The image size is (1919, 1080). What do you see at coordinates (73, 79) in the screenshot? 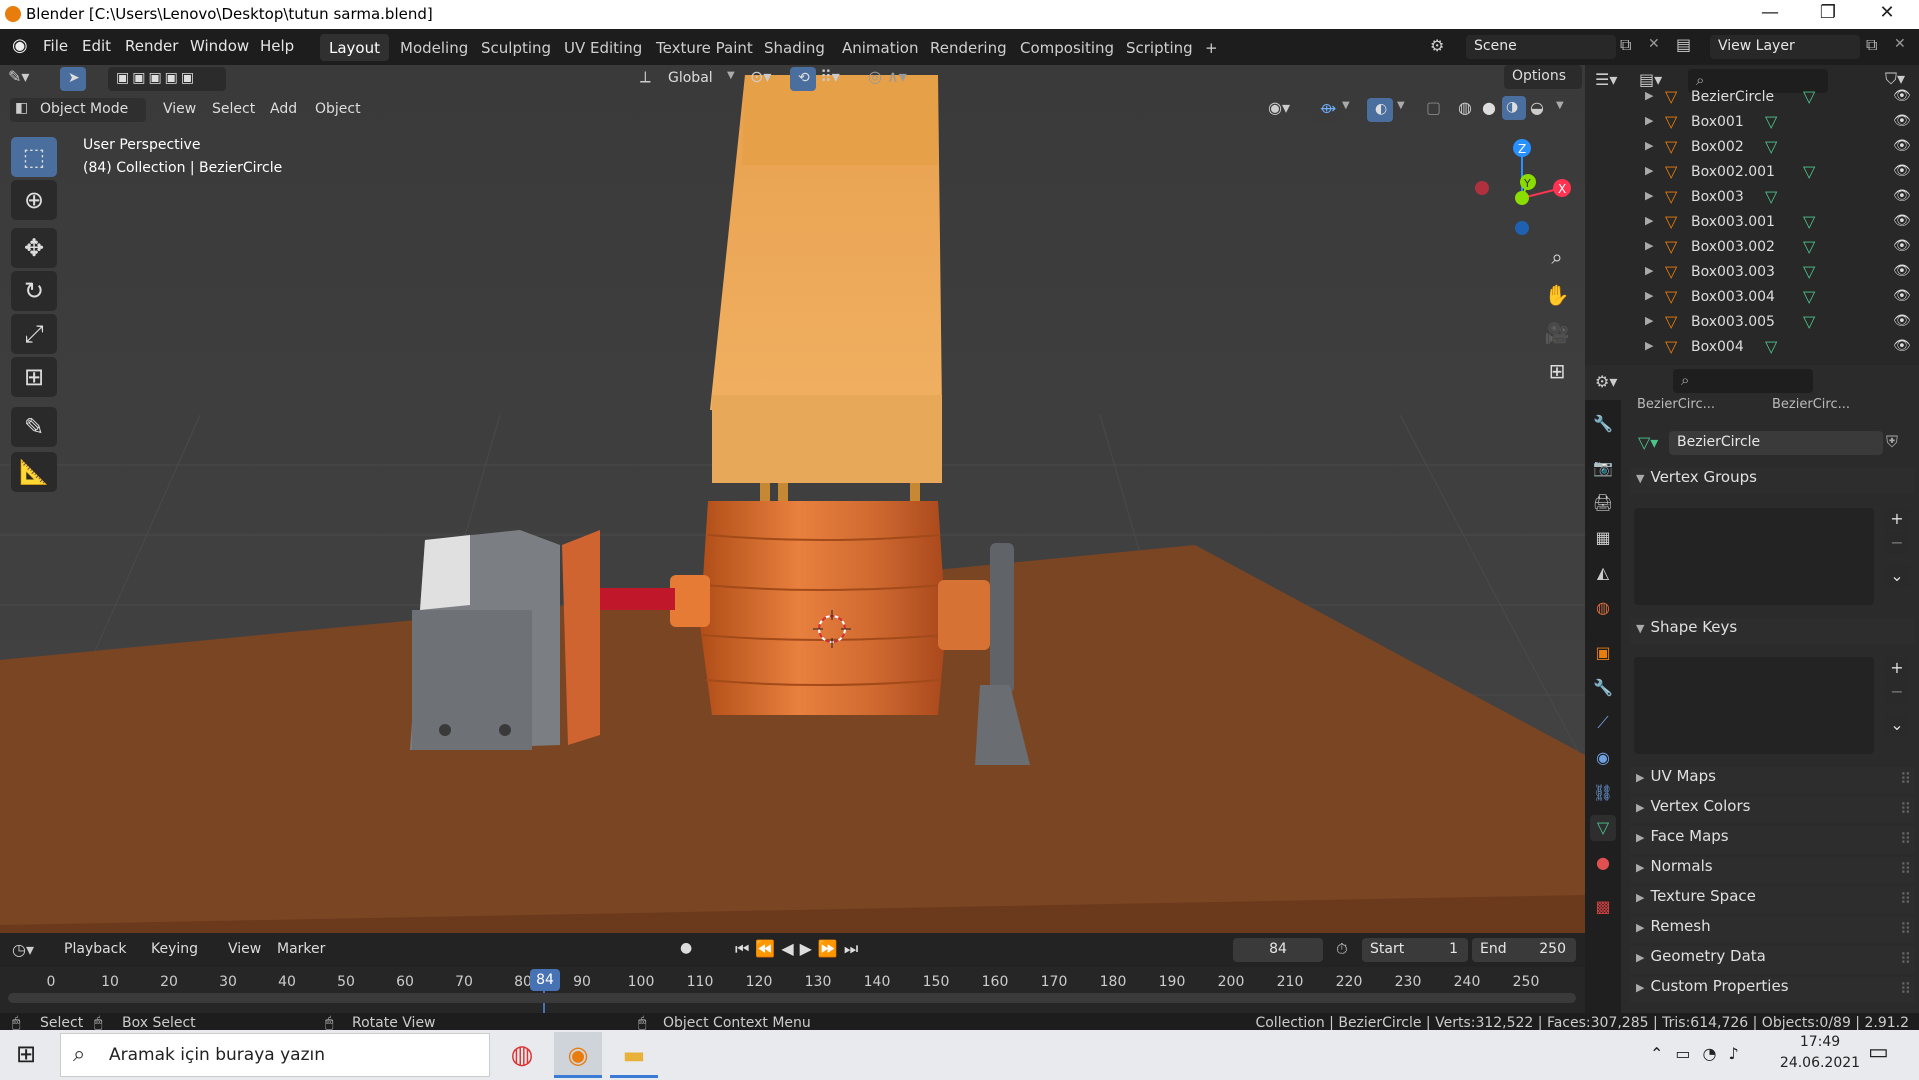
I see `select-tool-mode-icon: ➤` at bounding box center [73, 79].